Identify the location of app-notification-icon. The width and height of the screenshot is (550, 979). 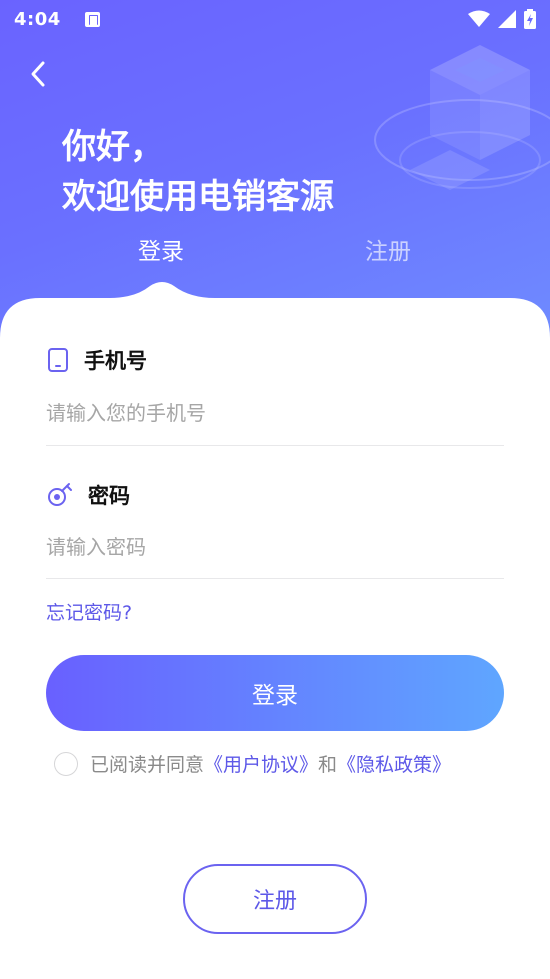
(92, 19).